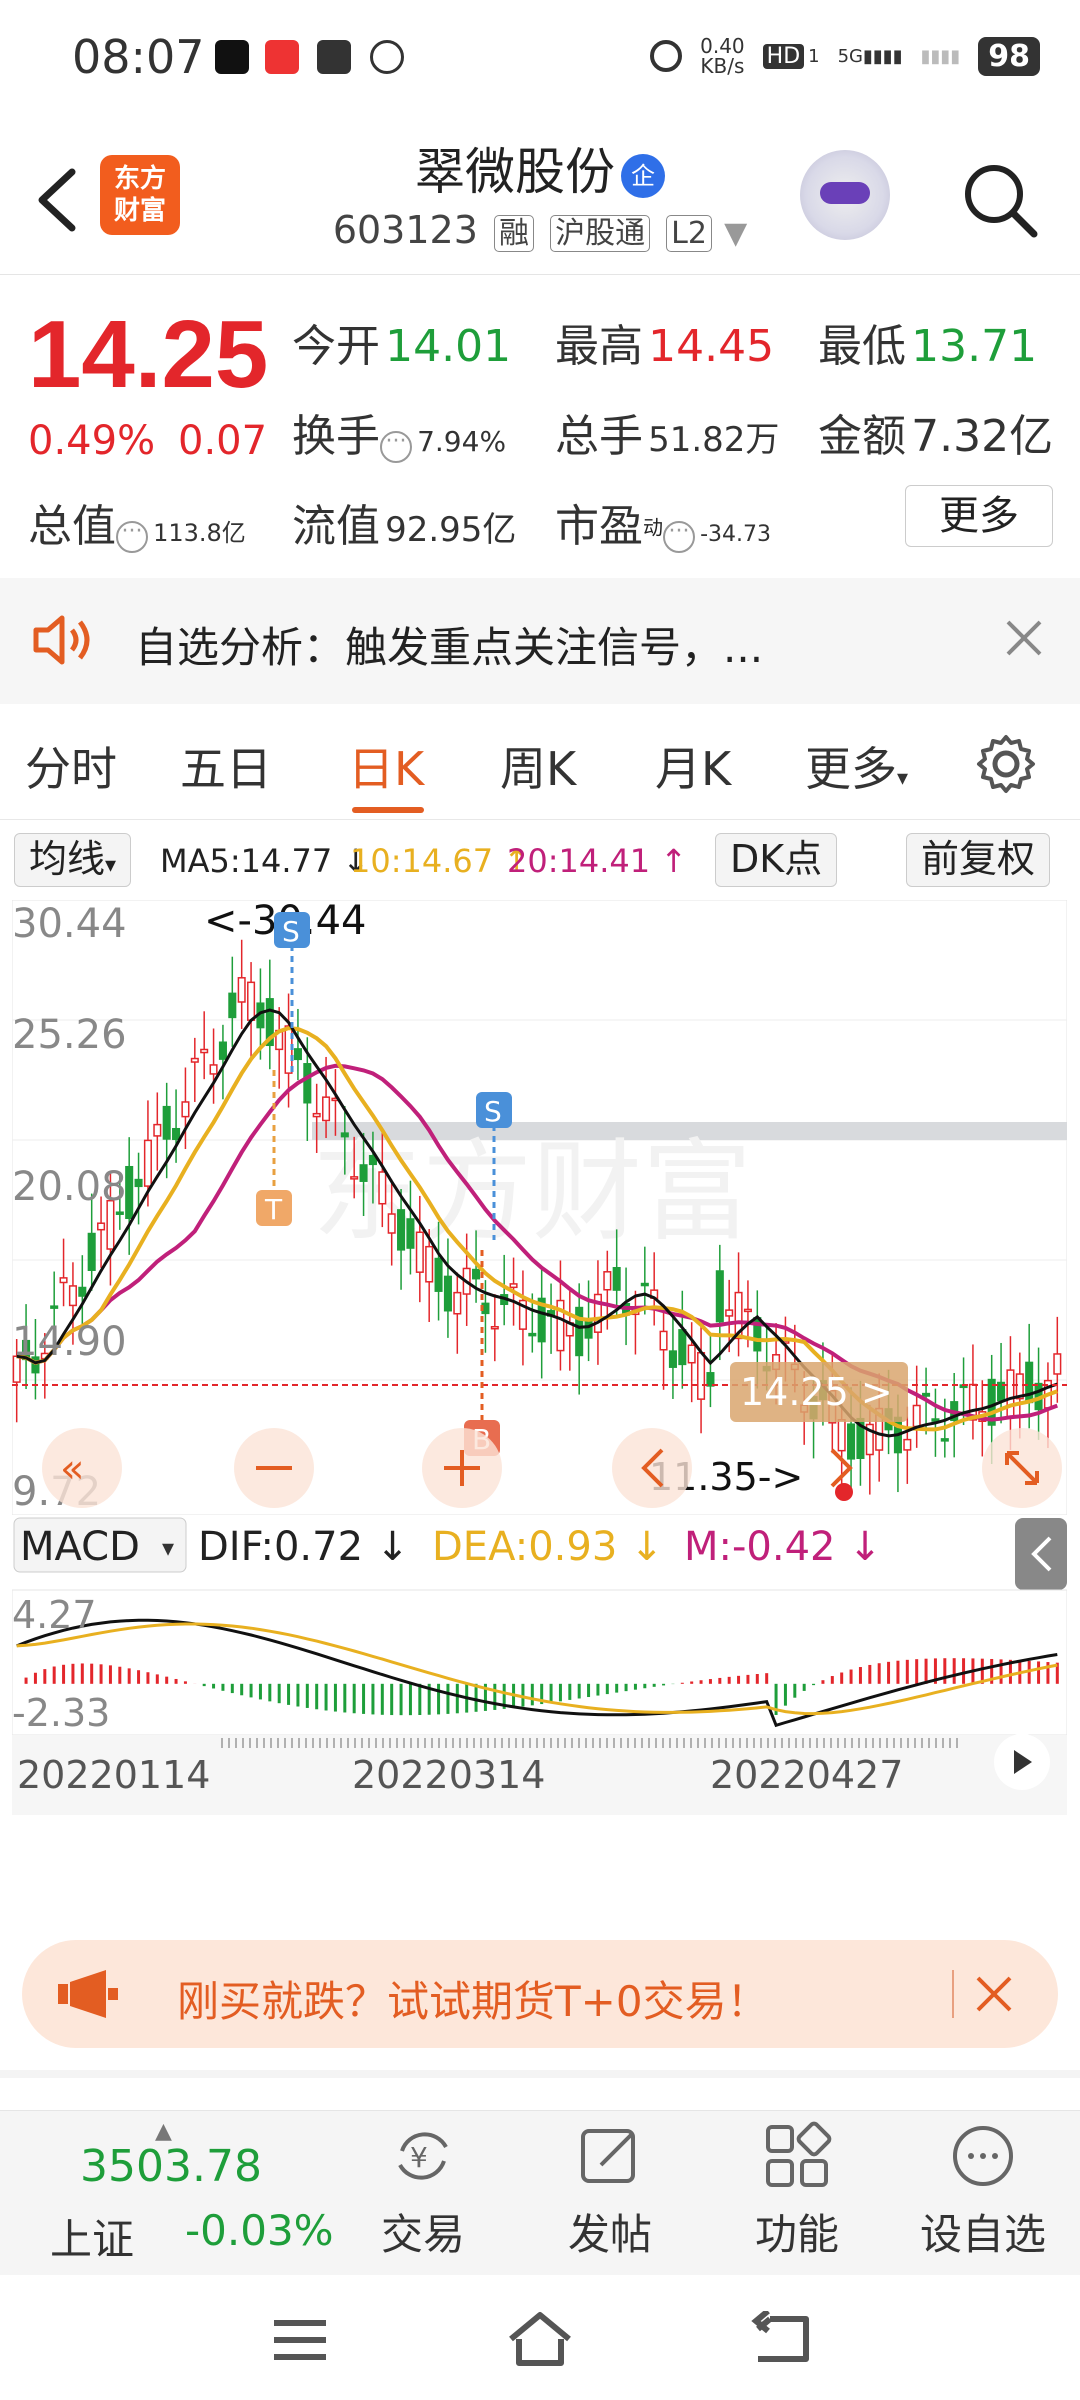 The height and width of the screenshot is (2400, 1080). Describe the element at coordinates (538, 766) in the screenshot. I see `tab-weekly-k: 周K` at that location.